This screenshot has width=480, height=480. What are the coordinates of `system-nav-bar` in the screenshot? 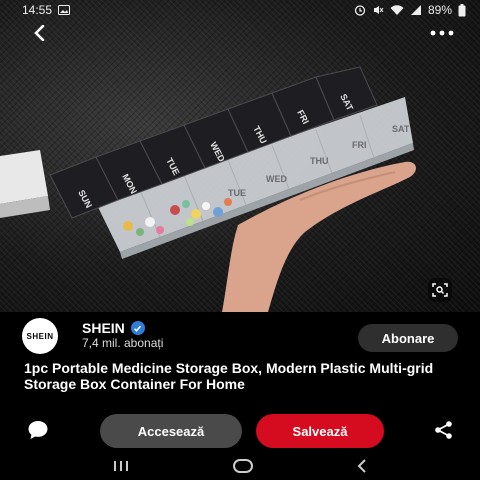 It's located at (240, 466).